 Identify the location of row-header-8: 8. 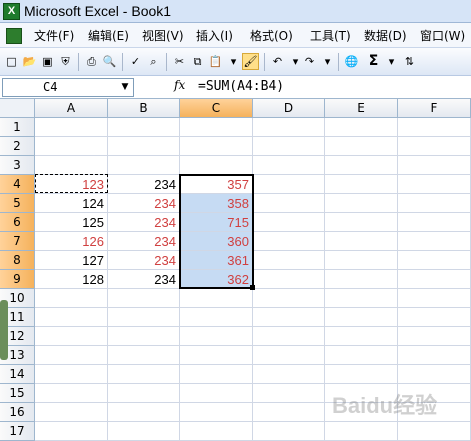
(17, 260).